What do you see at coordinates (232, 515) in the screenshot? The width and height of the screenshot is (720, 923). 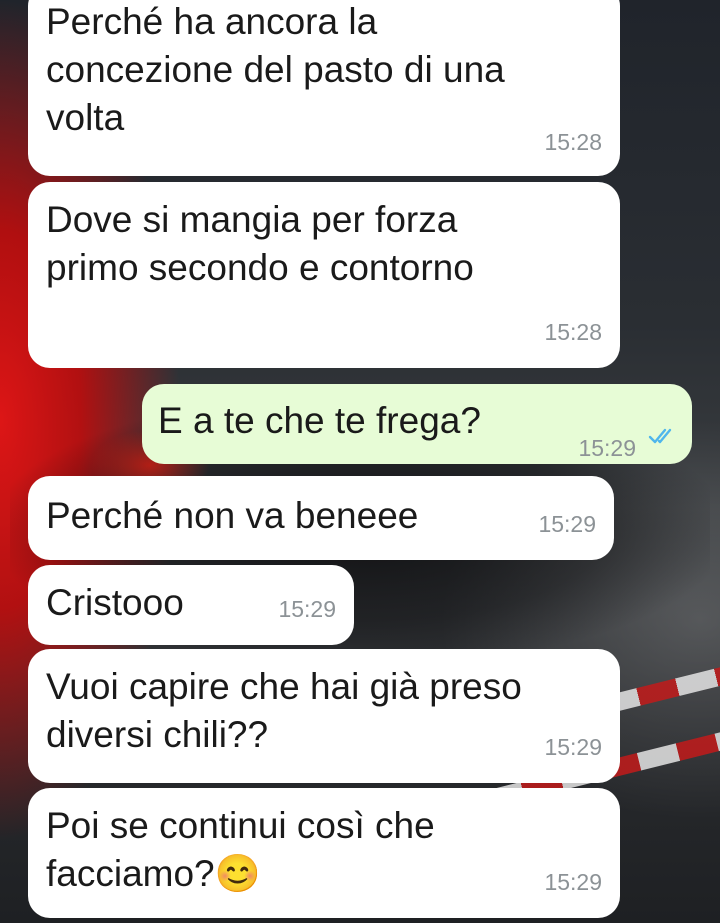 I see `message-text: Perché non va beneee` at bounding box center [232, 515].